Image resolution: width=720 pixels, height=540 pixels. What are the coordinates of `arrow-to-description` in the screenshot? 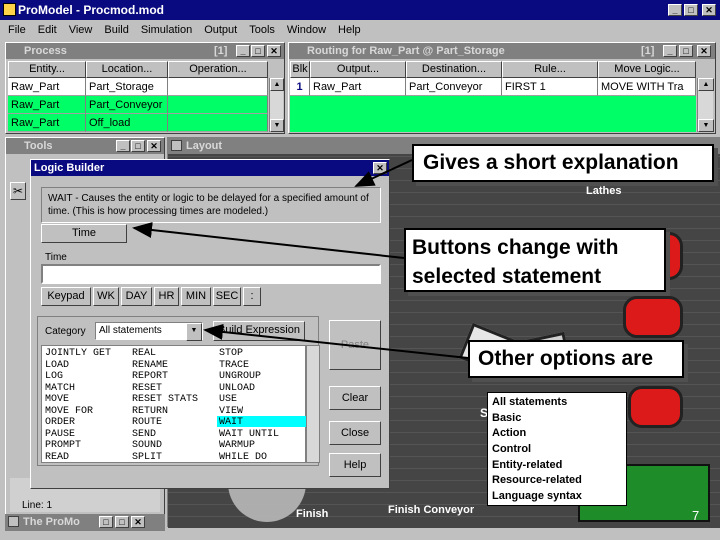 It's located at (383, 173).